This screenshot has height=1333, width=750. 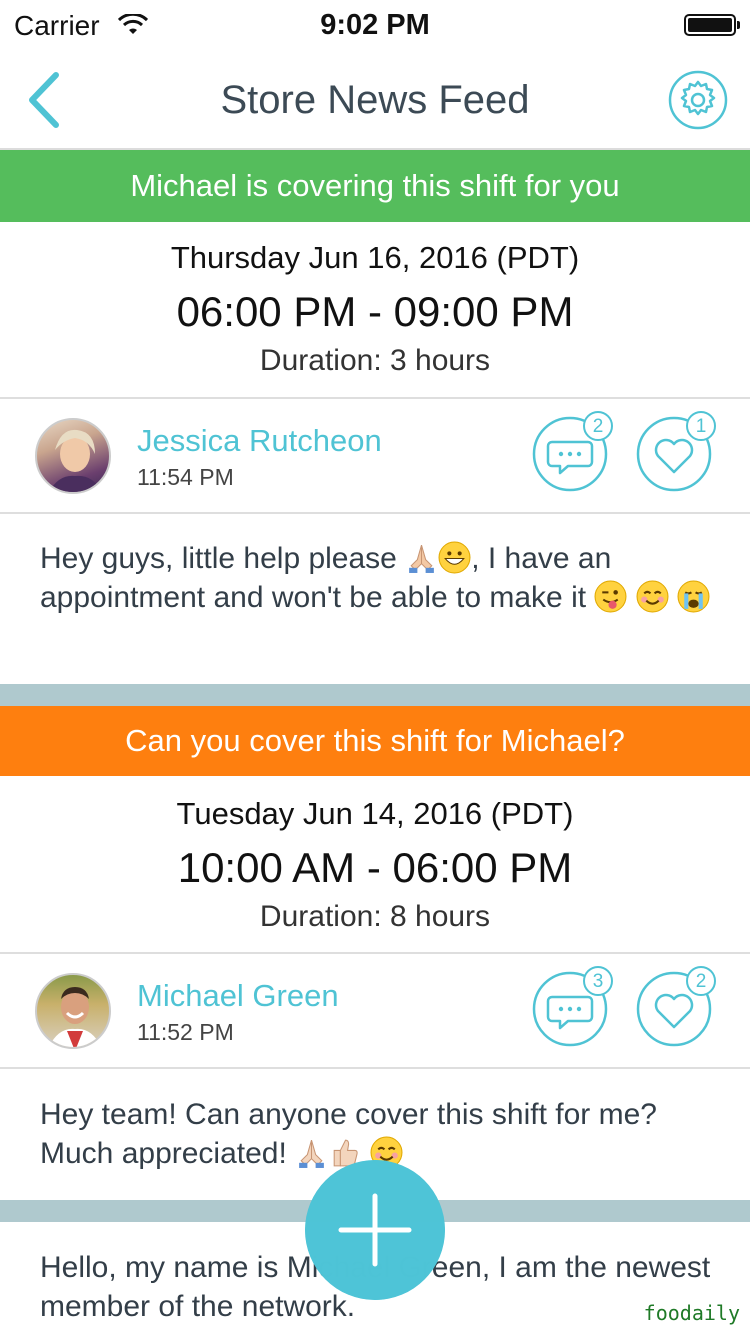 I want to click on crying-face-emoji-icon, so click(x=693, y=596).